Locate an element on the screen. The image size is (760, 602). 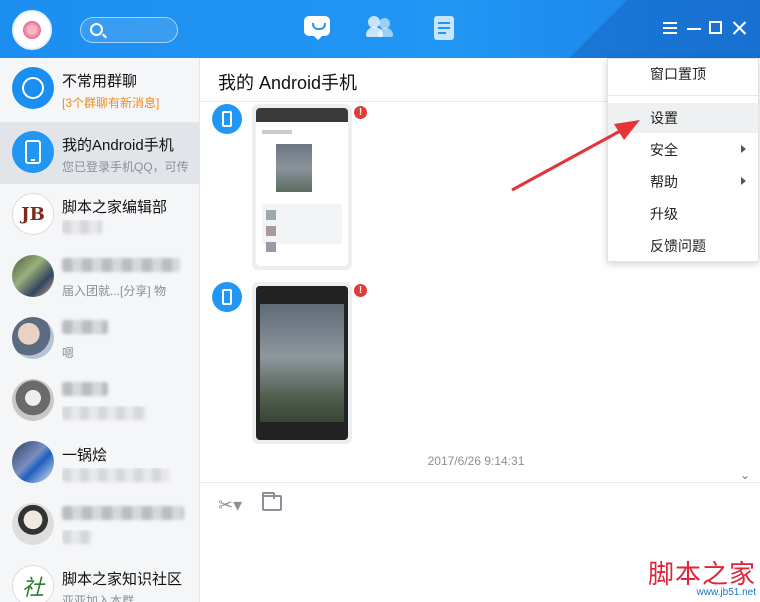
conversation-name: 脚本之家知识社区 is located at coordinates (122, 579).